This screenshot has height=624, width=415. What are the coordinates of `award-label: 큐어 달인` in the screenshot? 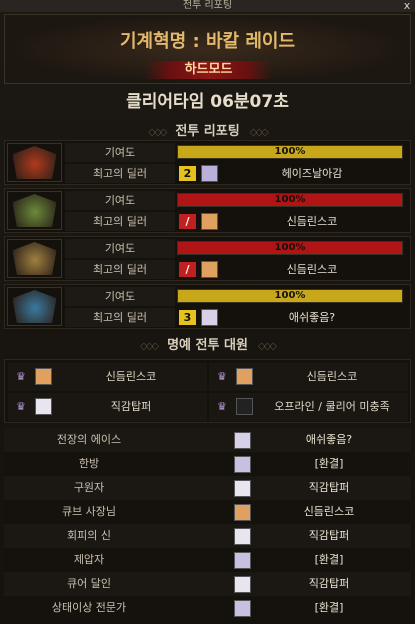 It's located at (89, 583).